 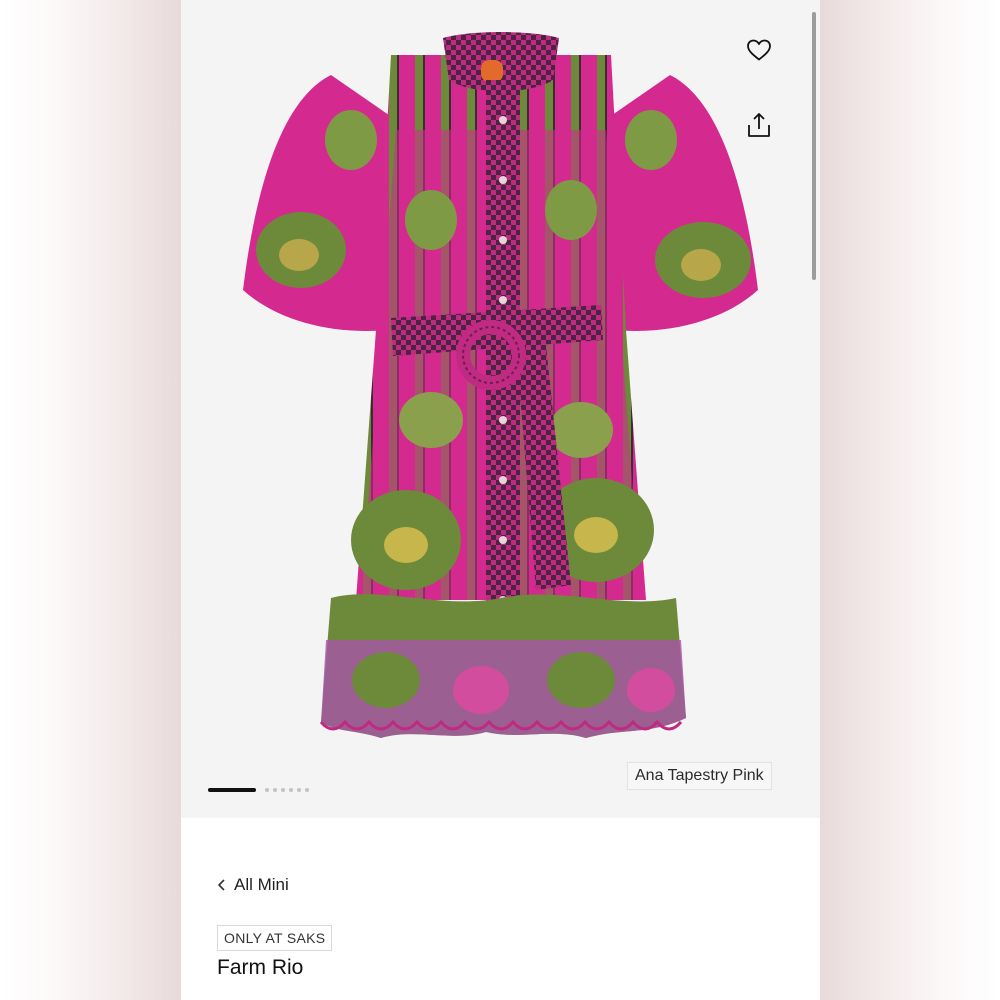 I want to click on image-pagination, so click(x=258, y=790).